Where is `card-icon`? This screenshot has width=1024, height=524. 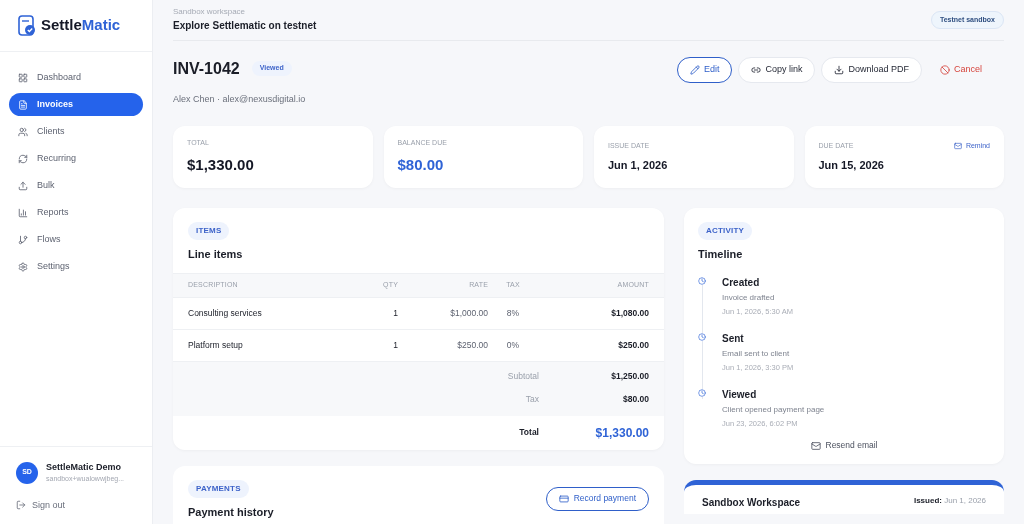 card-icon is located at coordinates (563, 498).